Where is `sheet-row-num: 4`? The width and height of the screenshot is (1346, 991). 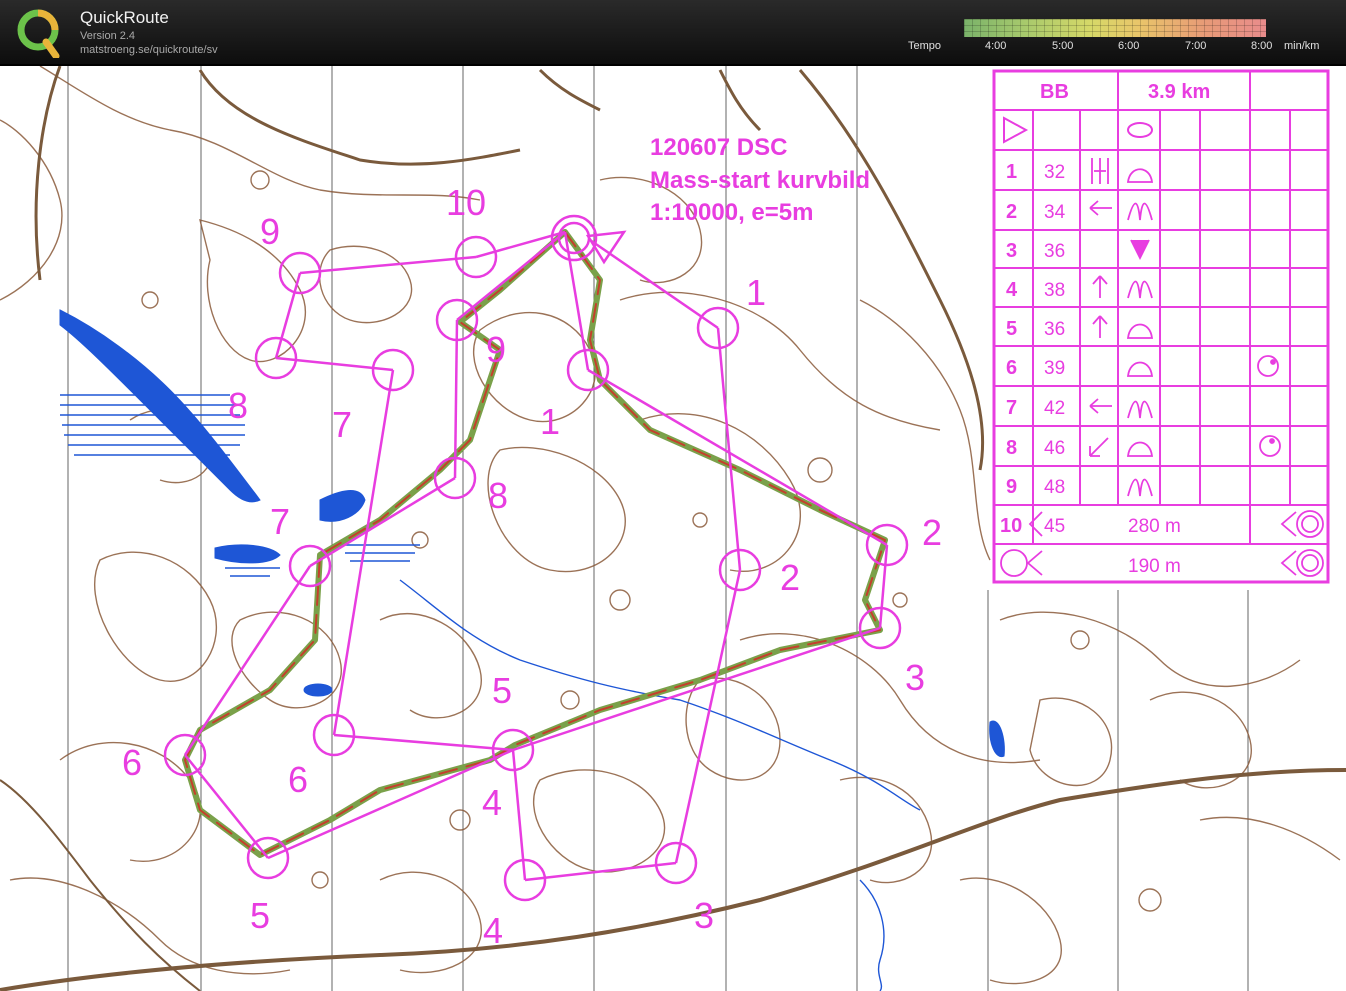
sheet-row-num: 4 is located at coordinates (1012, 290).